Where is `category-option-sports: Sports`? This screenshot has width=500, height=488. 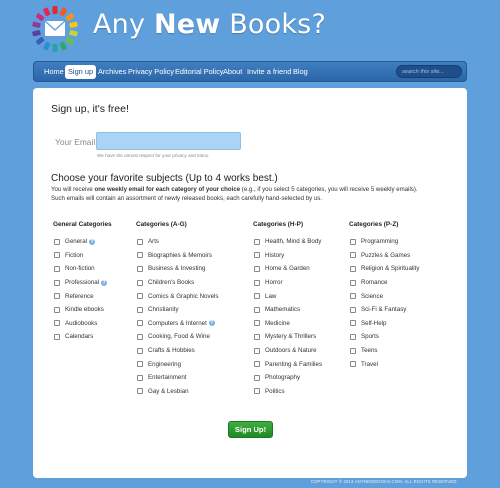
category-option-sports: Sports is located at coordinates (384, 337).